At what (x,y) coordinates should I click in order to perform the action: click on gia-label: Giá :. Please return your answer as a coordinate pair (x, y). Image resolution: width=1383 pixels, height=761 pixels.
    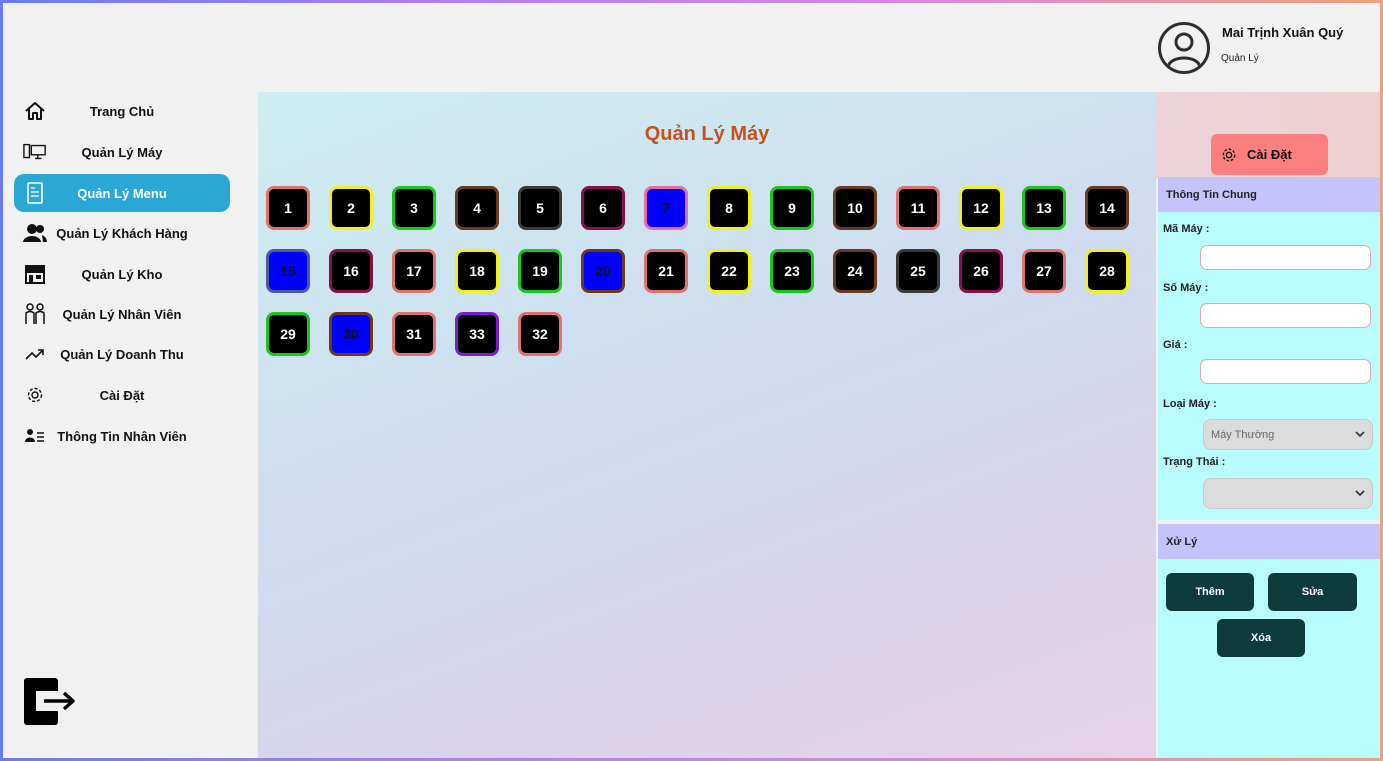
    Looking at the image, I should click on (1175, 345).